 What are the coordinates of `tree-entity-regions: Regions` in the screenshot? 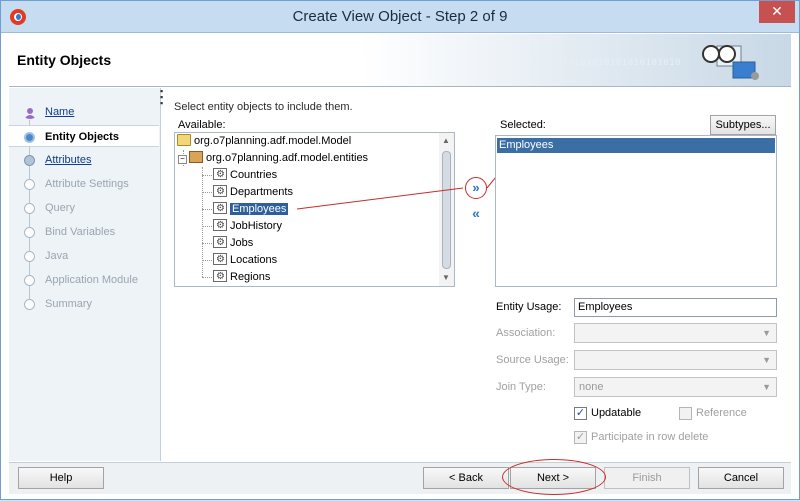 It's located at (241, 277).